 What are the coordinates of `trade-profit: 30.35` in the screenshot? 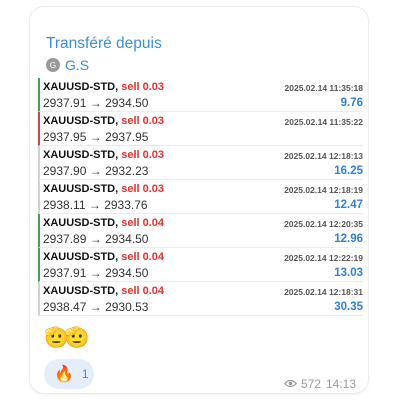 It's located at (348, 307).